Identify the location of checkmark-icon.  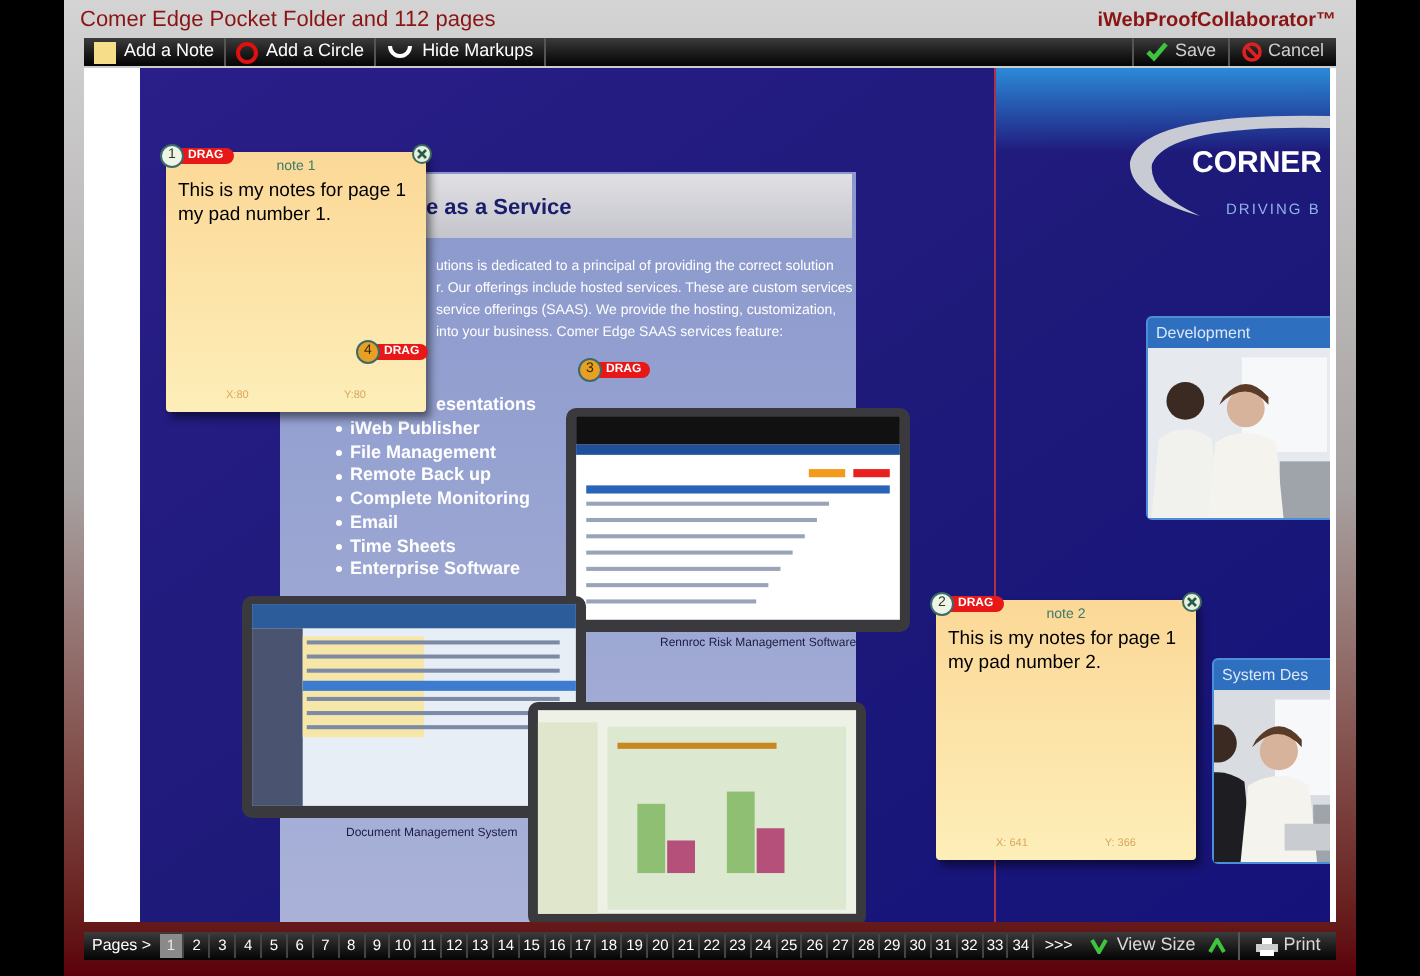
(1157, 52).